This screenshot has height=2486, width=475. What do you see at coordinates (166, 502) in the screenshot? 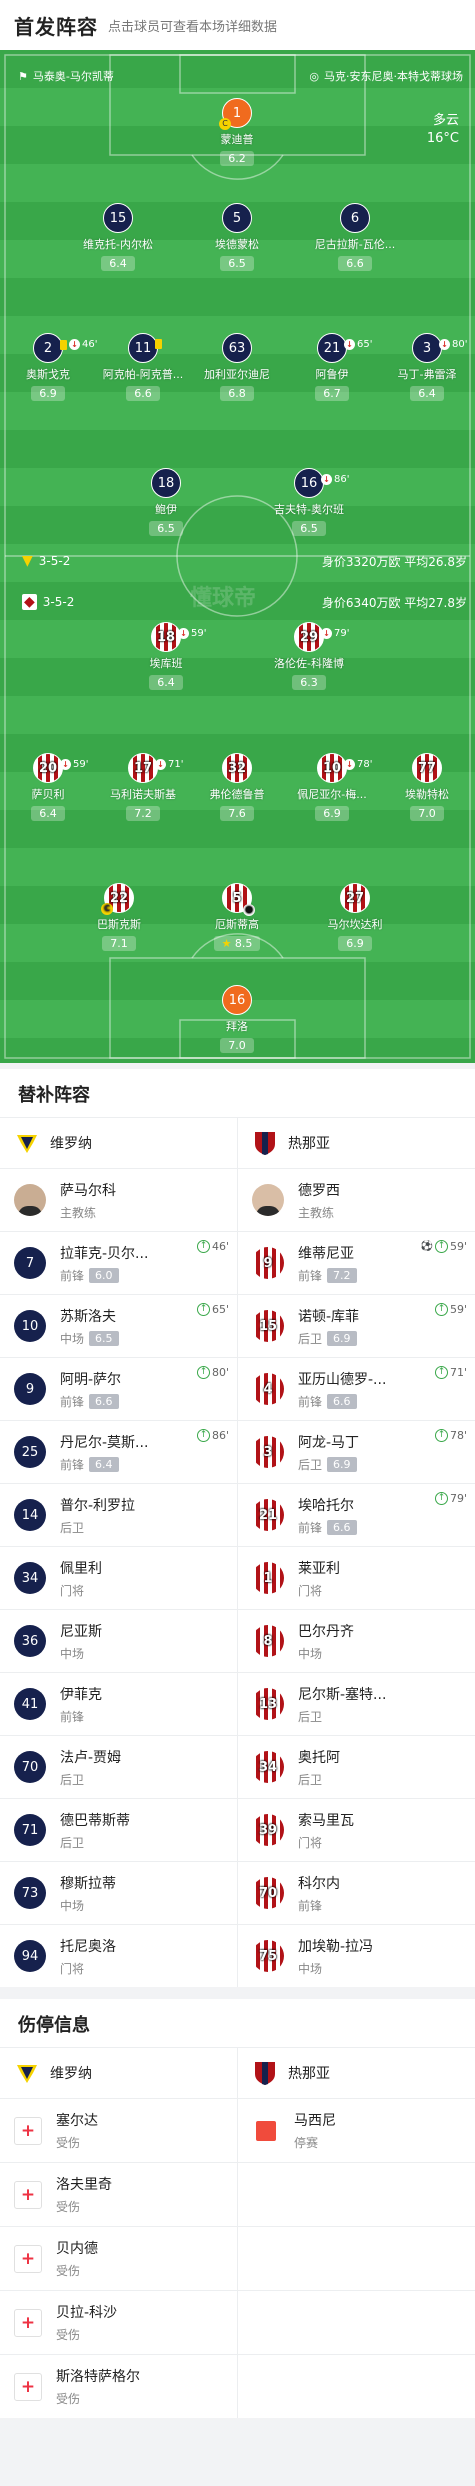
I see `home-player: 18 鲍伊 6.5` at bounding box center [166, 502].